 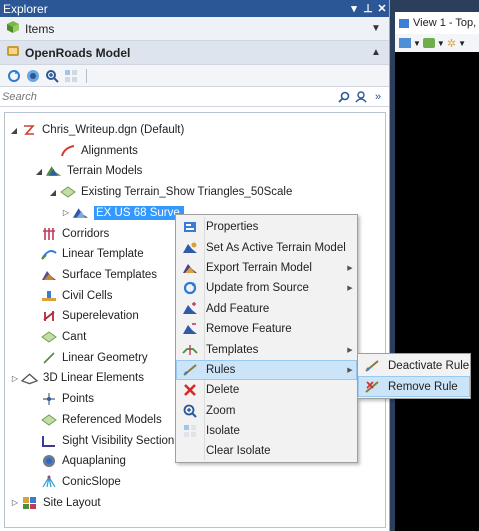 I want to click on tree-item: Cant, so click(x=63, y=337).